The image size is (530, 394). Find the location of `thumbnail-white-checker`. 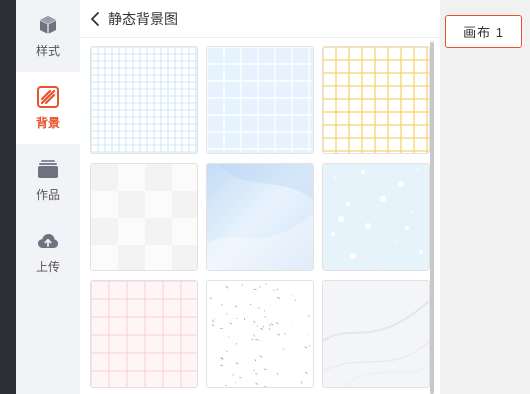

thumbnail-white-checker is located at coordinates (144, 217).